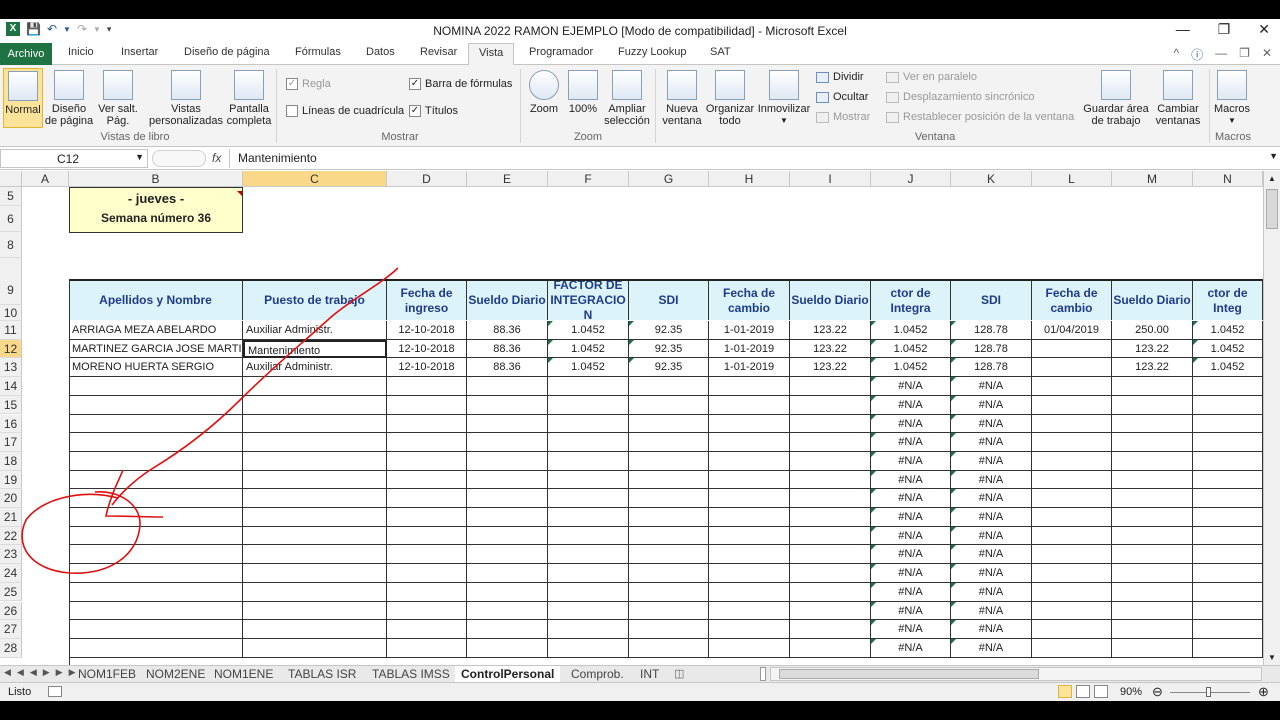 Image resolution: width=1280 pixels, height=720 pixels. What do you see at coordinates (315, 330) in the screenshot?
I see `cell-c-row-11: Auxiliar Administr.` at bounding box center [315, 330].